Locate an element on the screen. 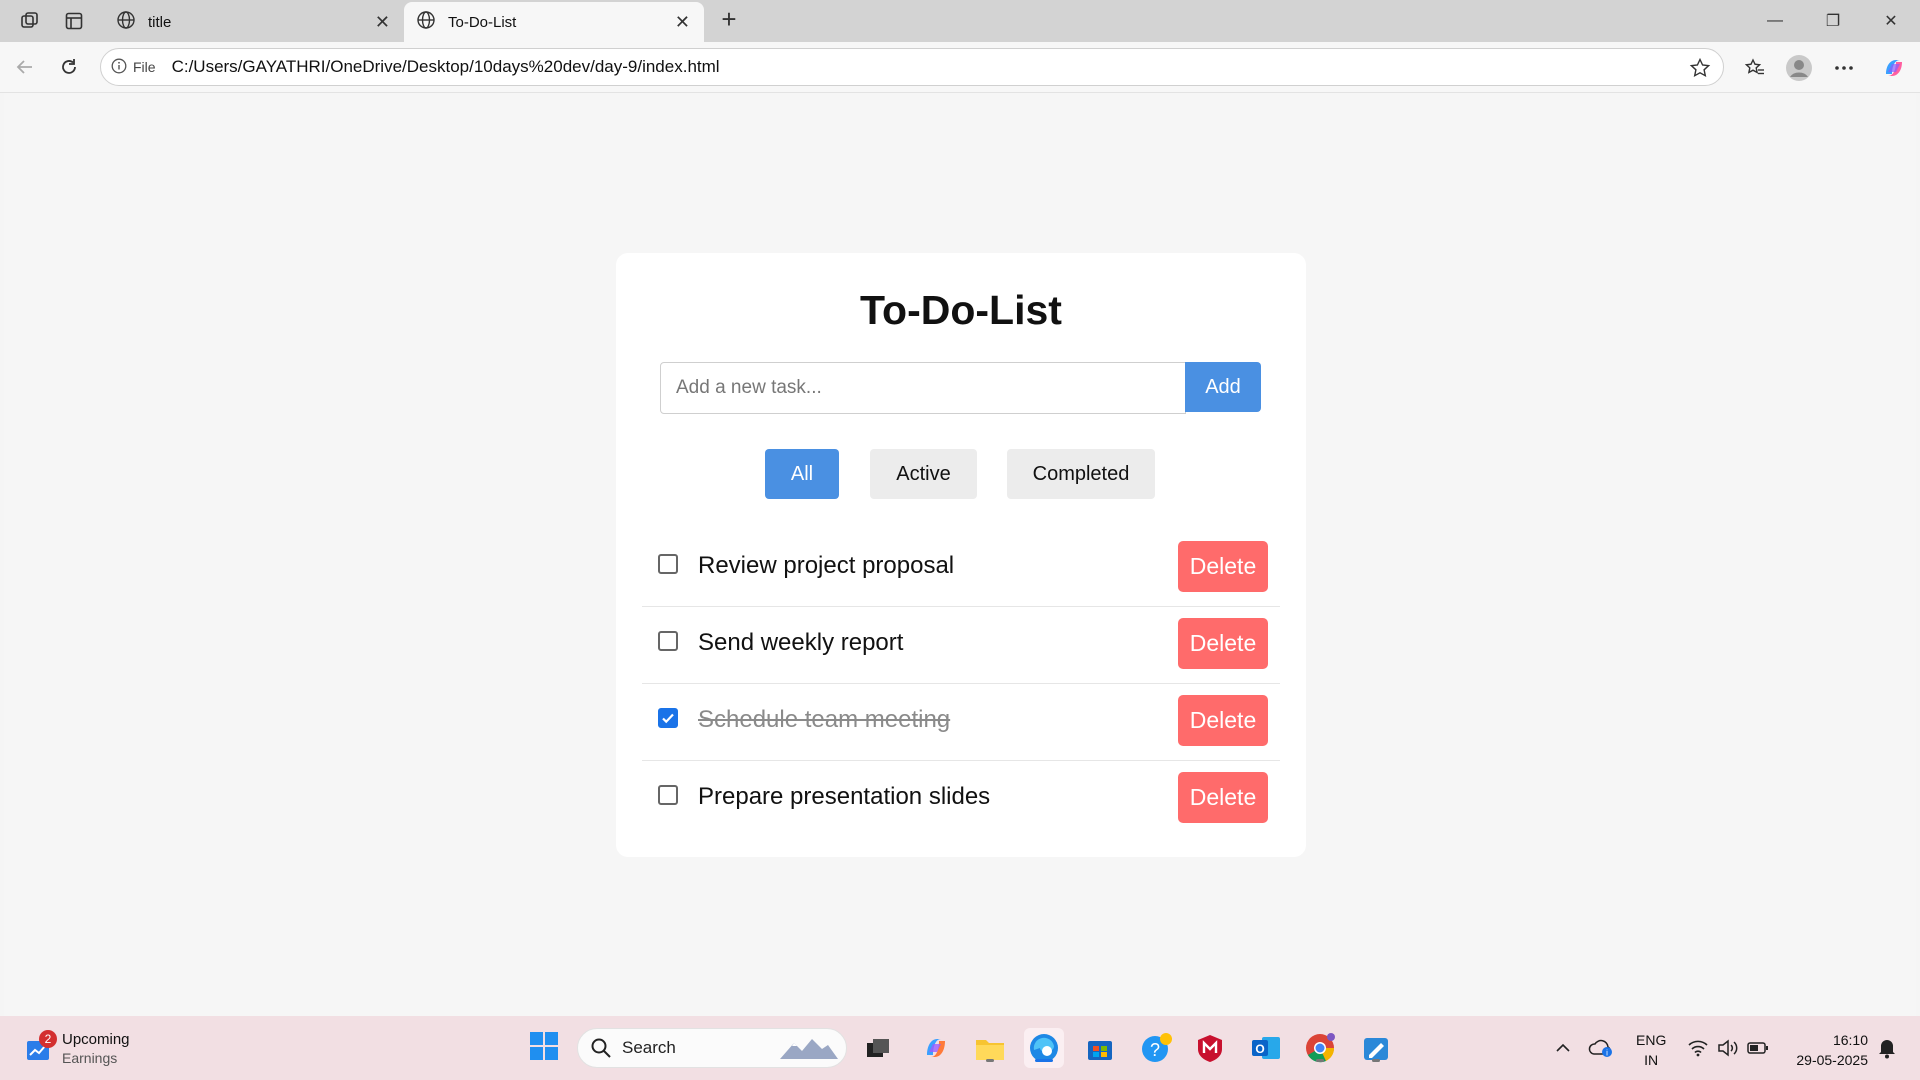 Image resolution: width=1920 pixels, height=1080 pixels. minimize-icon: — is located at coordinates (1775, 21).